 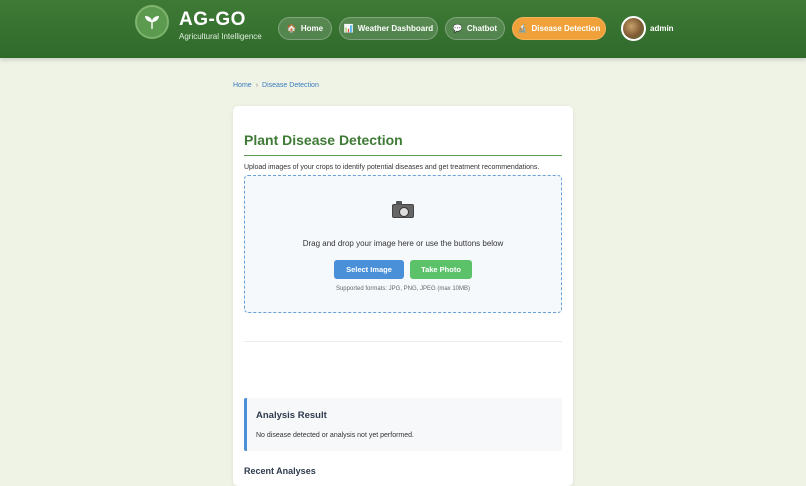 What do you see at coordinates (152, 22) in the screenshot?
I see `leaf-icon` at bounding box center [152, 22].